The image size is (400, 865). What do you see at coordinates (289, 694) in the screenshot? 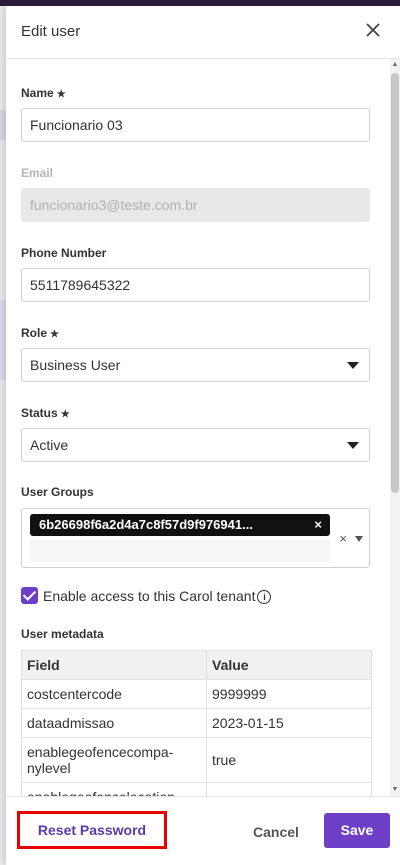
I see `value-cell: 9999999` at bounding box center [289, 694].